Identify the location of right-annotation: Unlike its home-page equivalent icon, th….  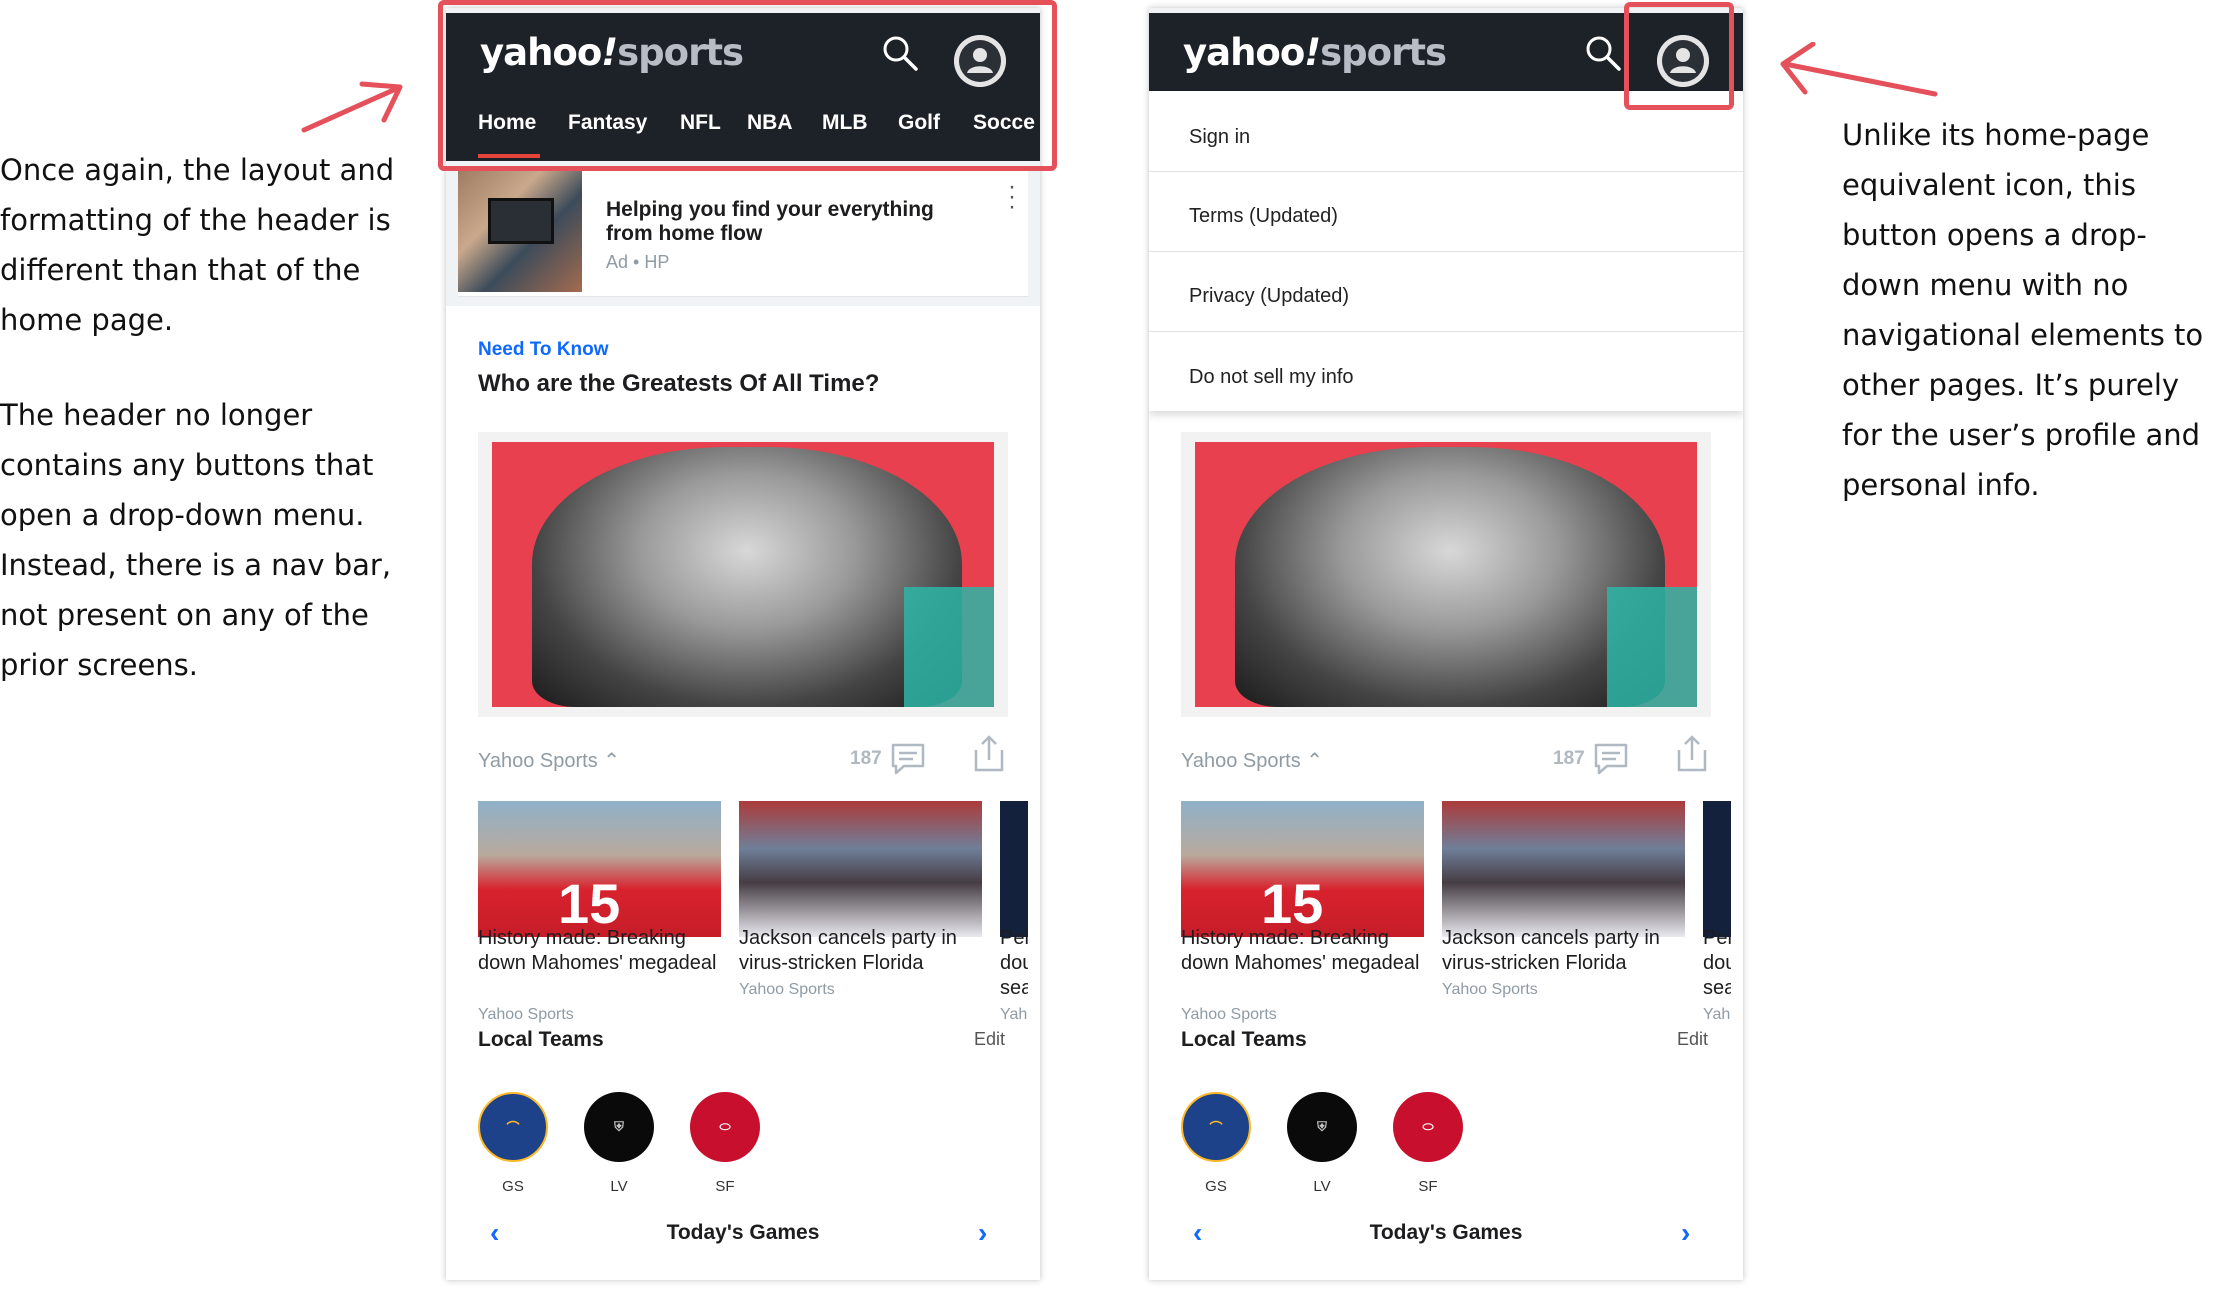
(2032, 310).